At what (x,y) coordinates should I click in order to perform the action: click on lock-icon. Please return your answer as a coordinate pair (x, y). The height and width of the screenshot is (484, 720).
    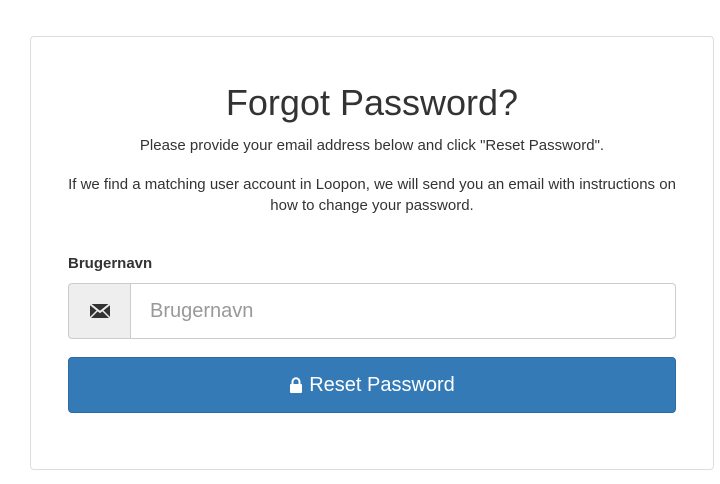
    Looking at the image, I should click on (296, 385).